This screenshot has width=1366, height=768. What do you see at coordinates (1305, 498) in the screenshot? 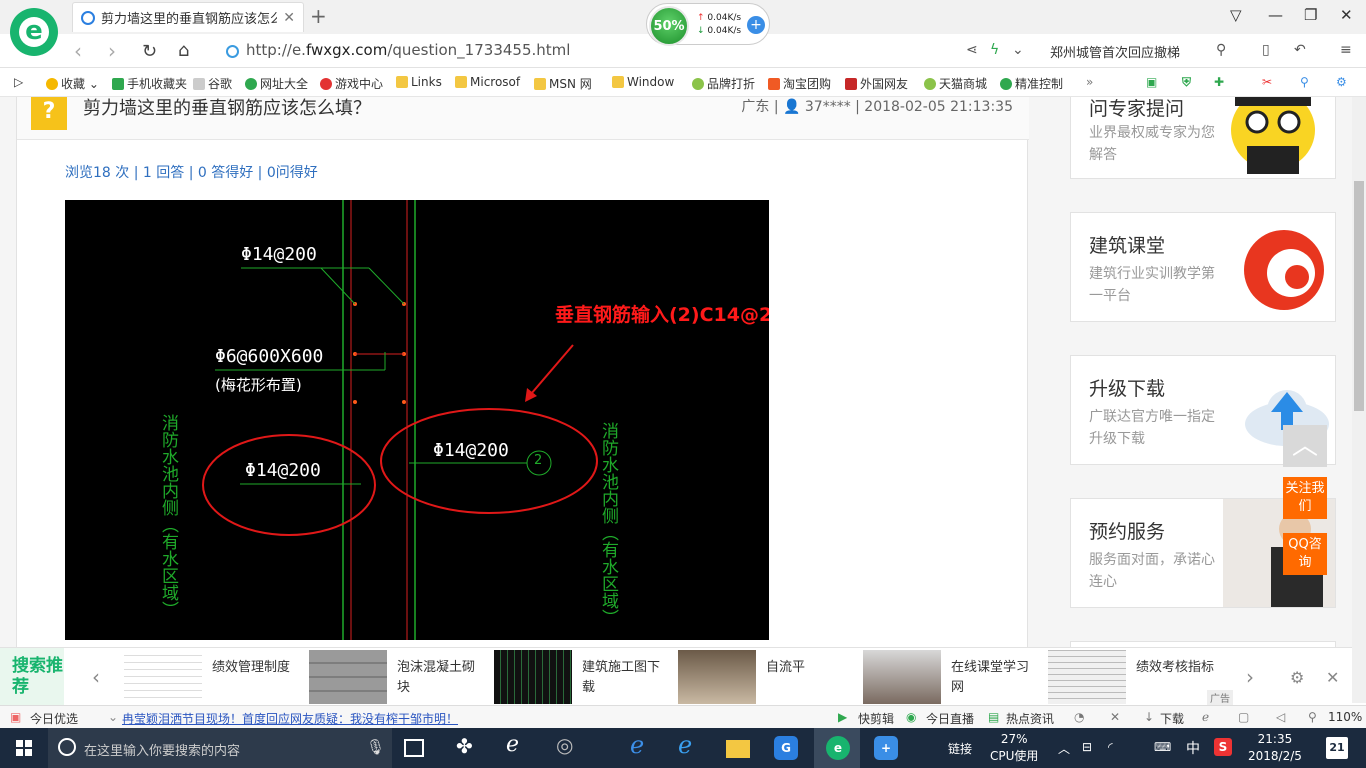
I see `follow-us-button: 关注我们` at bounding box center [1305, 498].